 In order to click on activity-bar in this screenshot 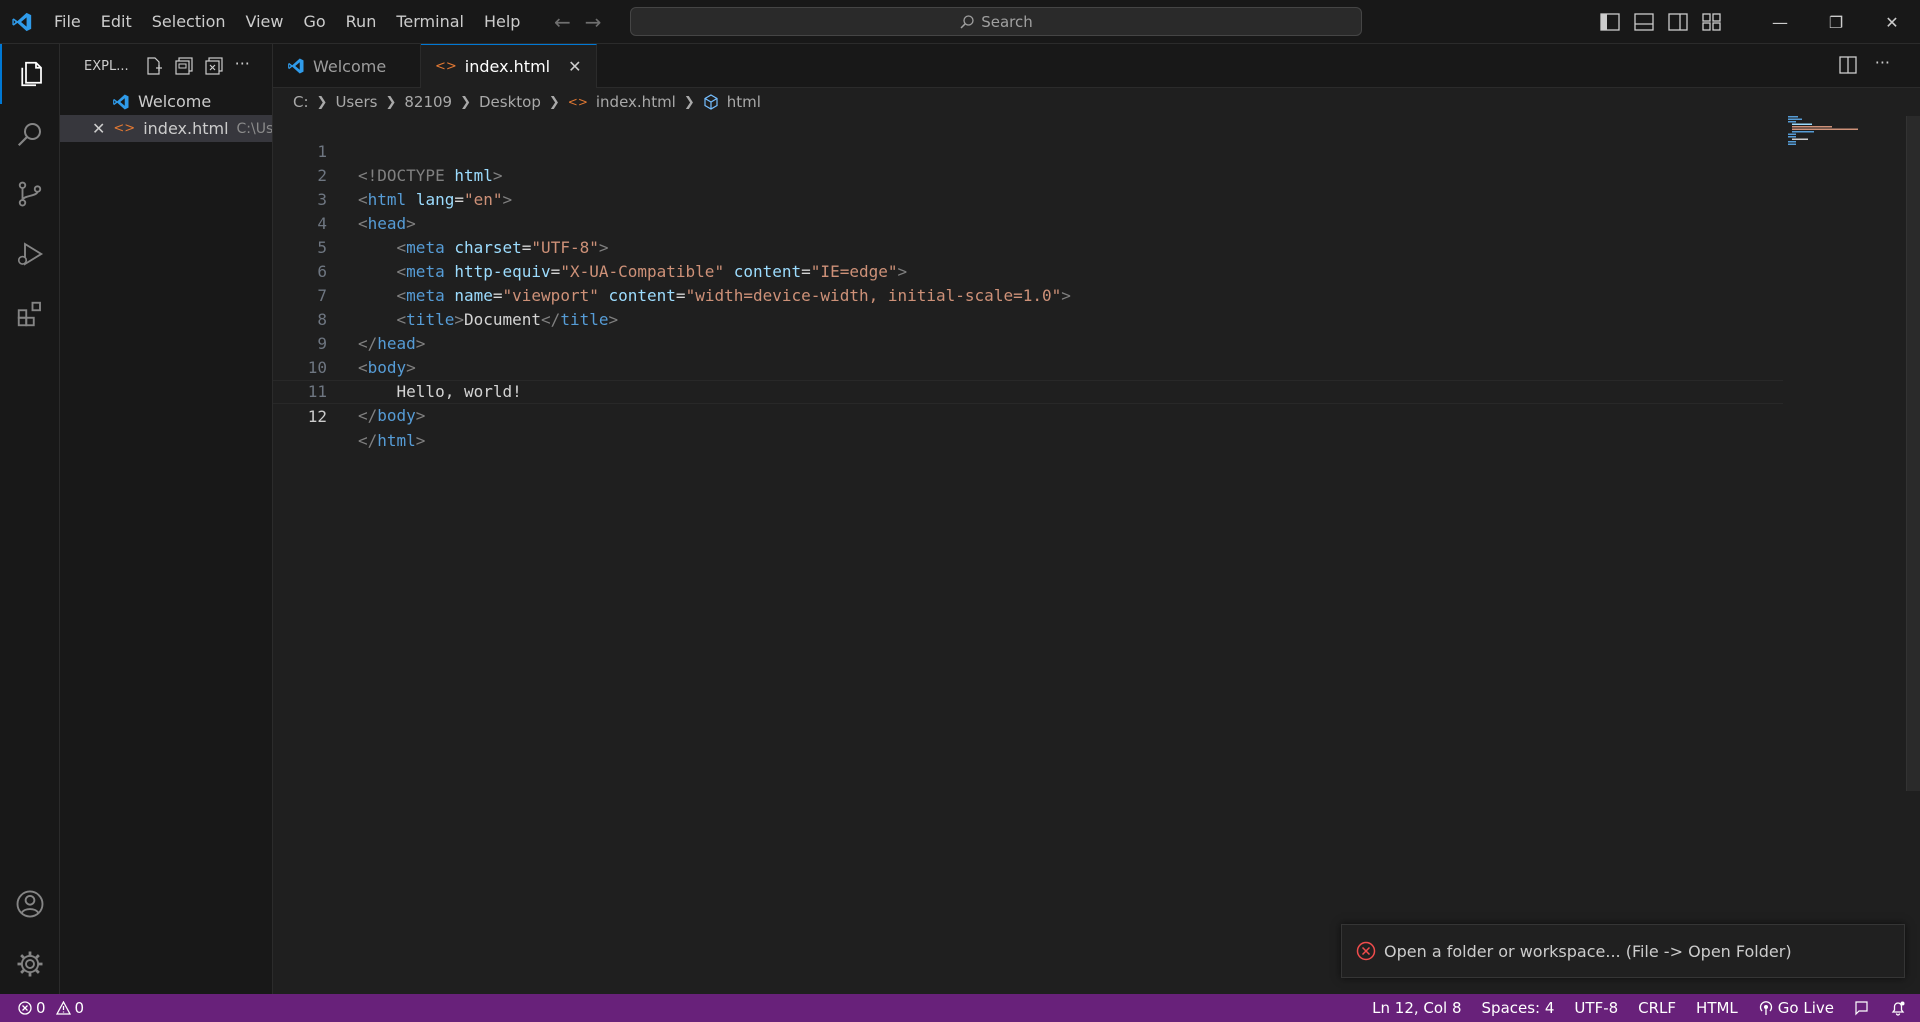, I will do `click(30, 519)`.